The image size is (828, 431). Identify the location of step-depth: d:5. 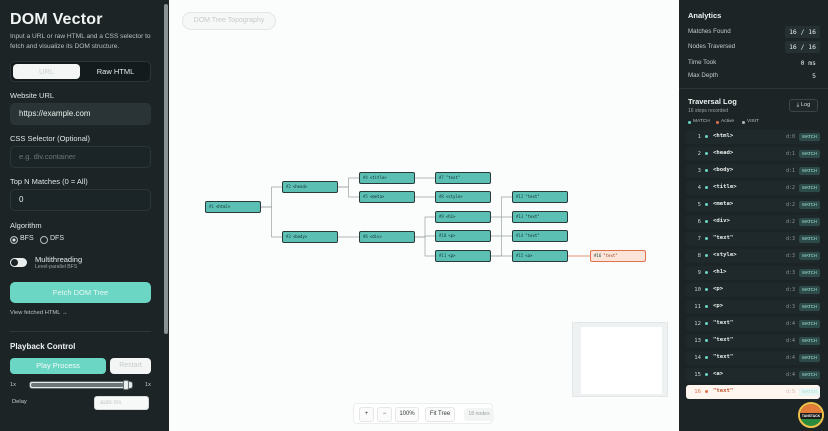
(791, 392).